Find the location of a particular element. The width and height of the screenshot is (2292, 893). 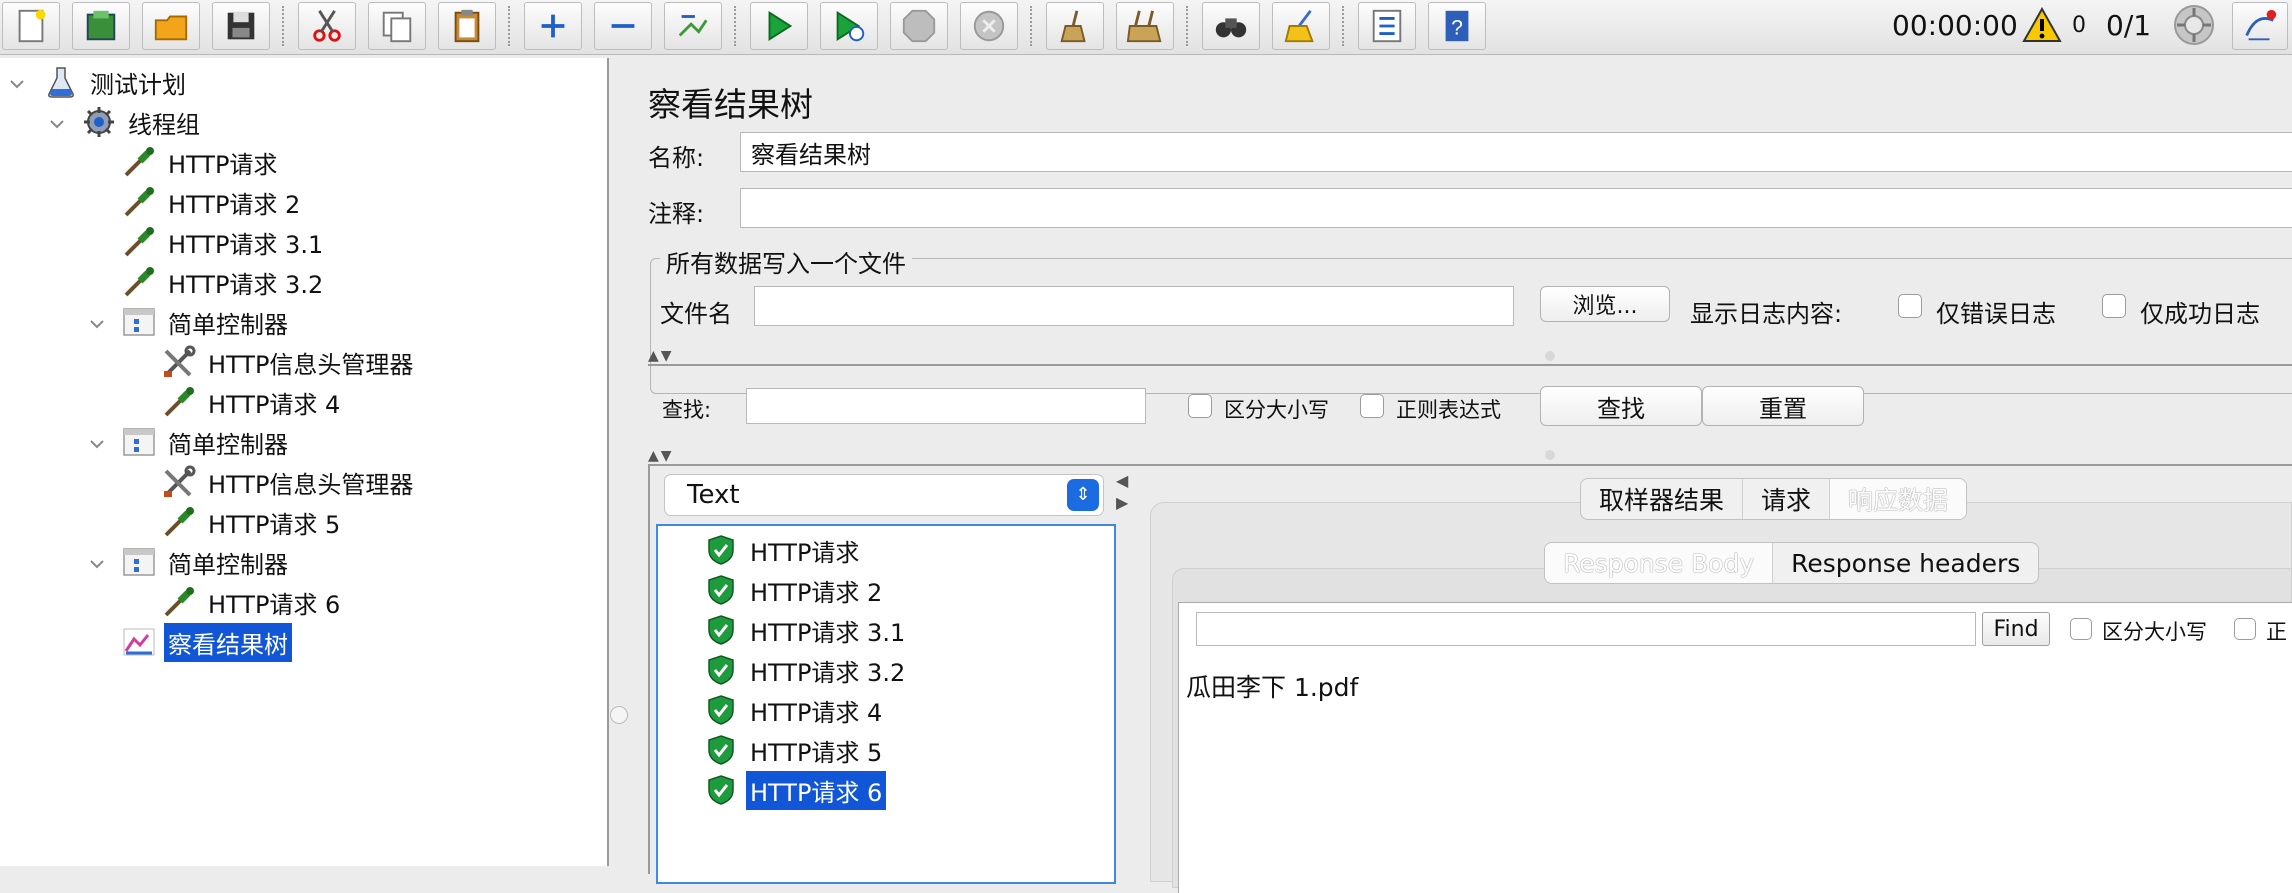

shutdown-icon is located at coordinates (989, 26).